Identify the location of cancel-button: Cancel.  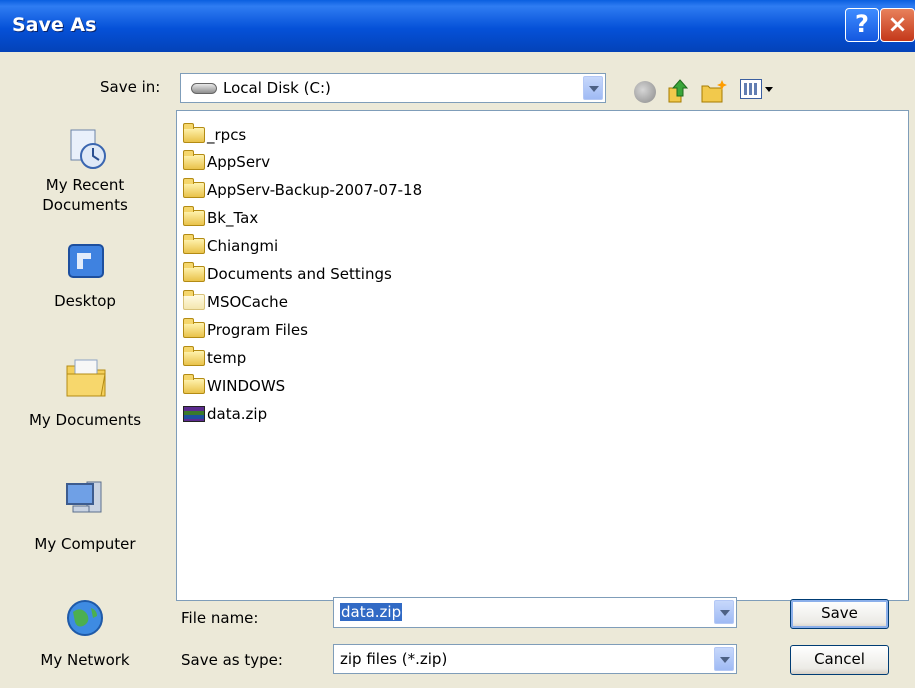
(839, 660).